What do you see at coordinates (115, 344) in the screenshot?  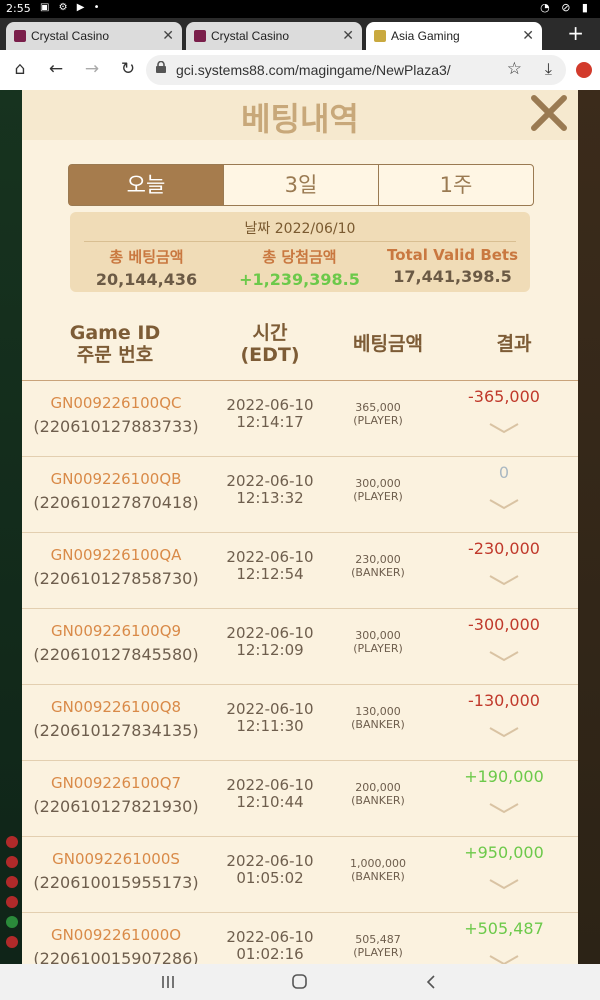 I see `header-game-id: Game ID 주문 번호` at bounding box center [115, 344].